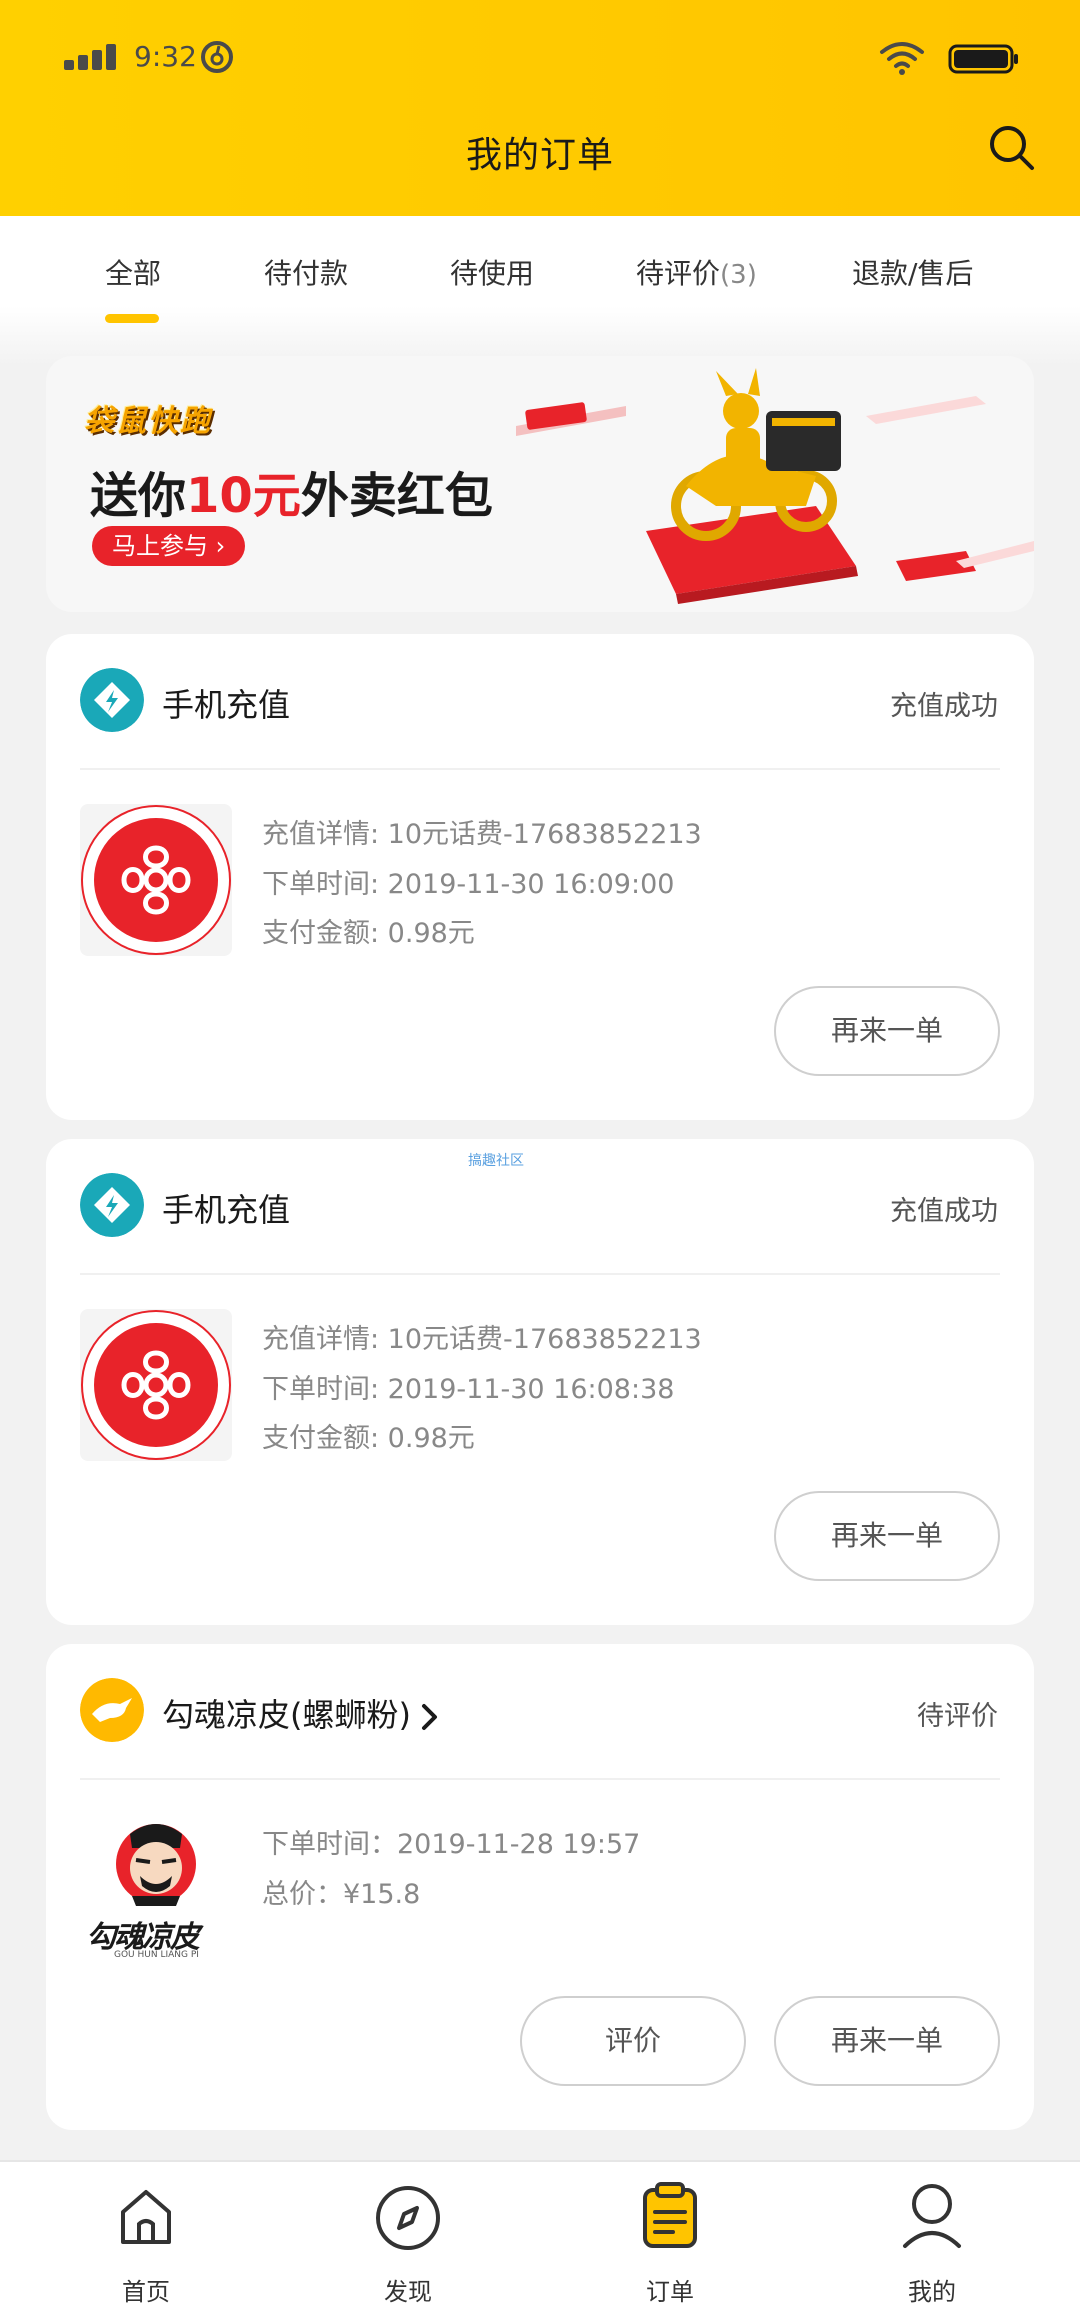 The width and height of the screenshot is (1080, 2316). What do you see at coordinates (429, 1717) in the screenshot?
I see `chevron-right-icon` at bounding box center [429, 1717].